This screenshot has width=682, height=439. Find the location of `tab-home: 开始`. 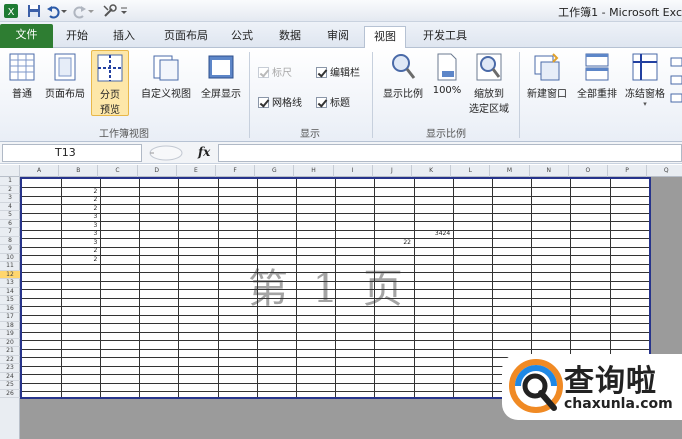

tab-home: 开始 is located at coordinates (77, 37).